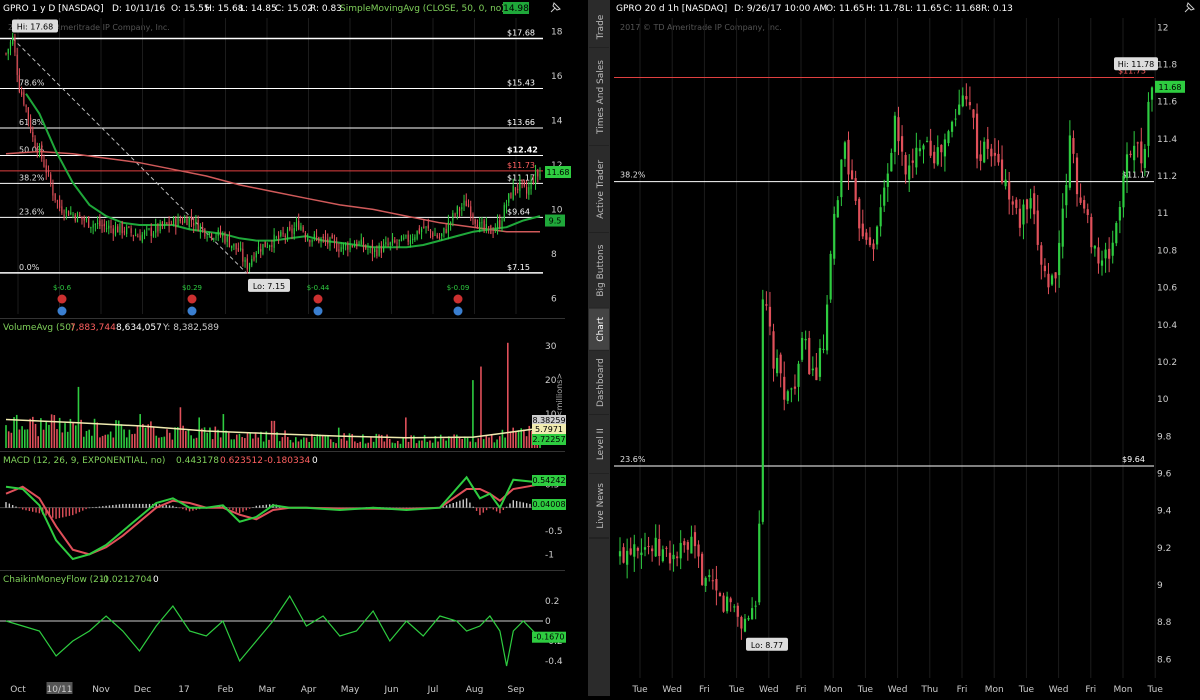 The width and height of the screenshot is (1200, 700). Describe the element at coordinates (475, 690) in the screenshot. I see `x-tick-label: Aug` at that location.